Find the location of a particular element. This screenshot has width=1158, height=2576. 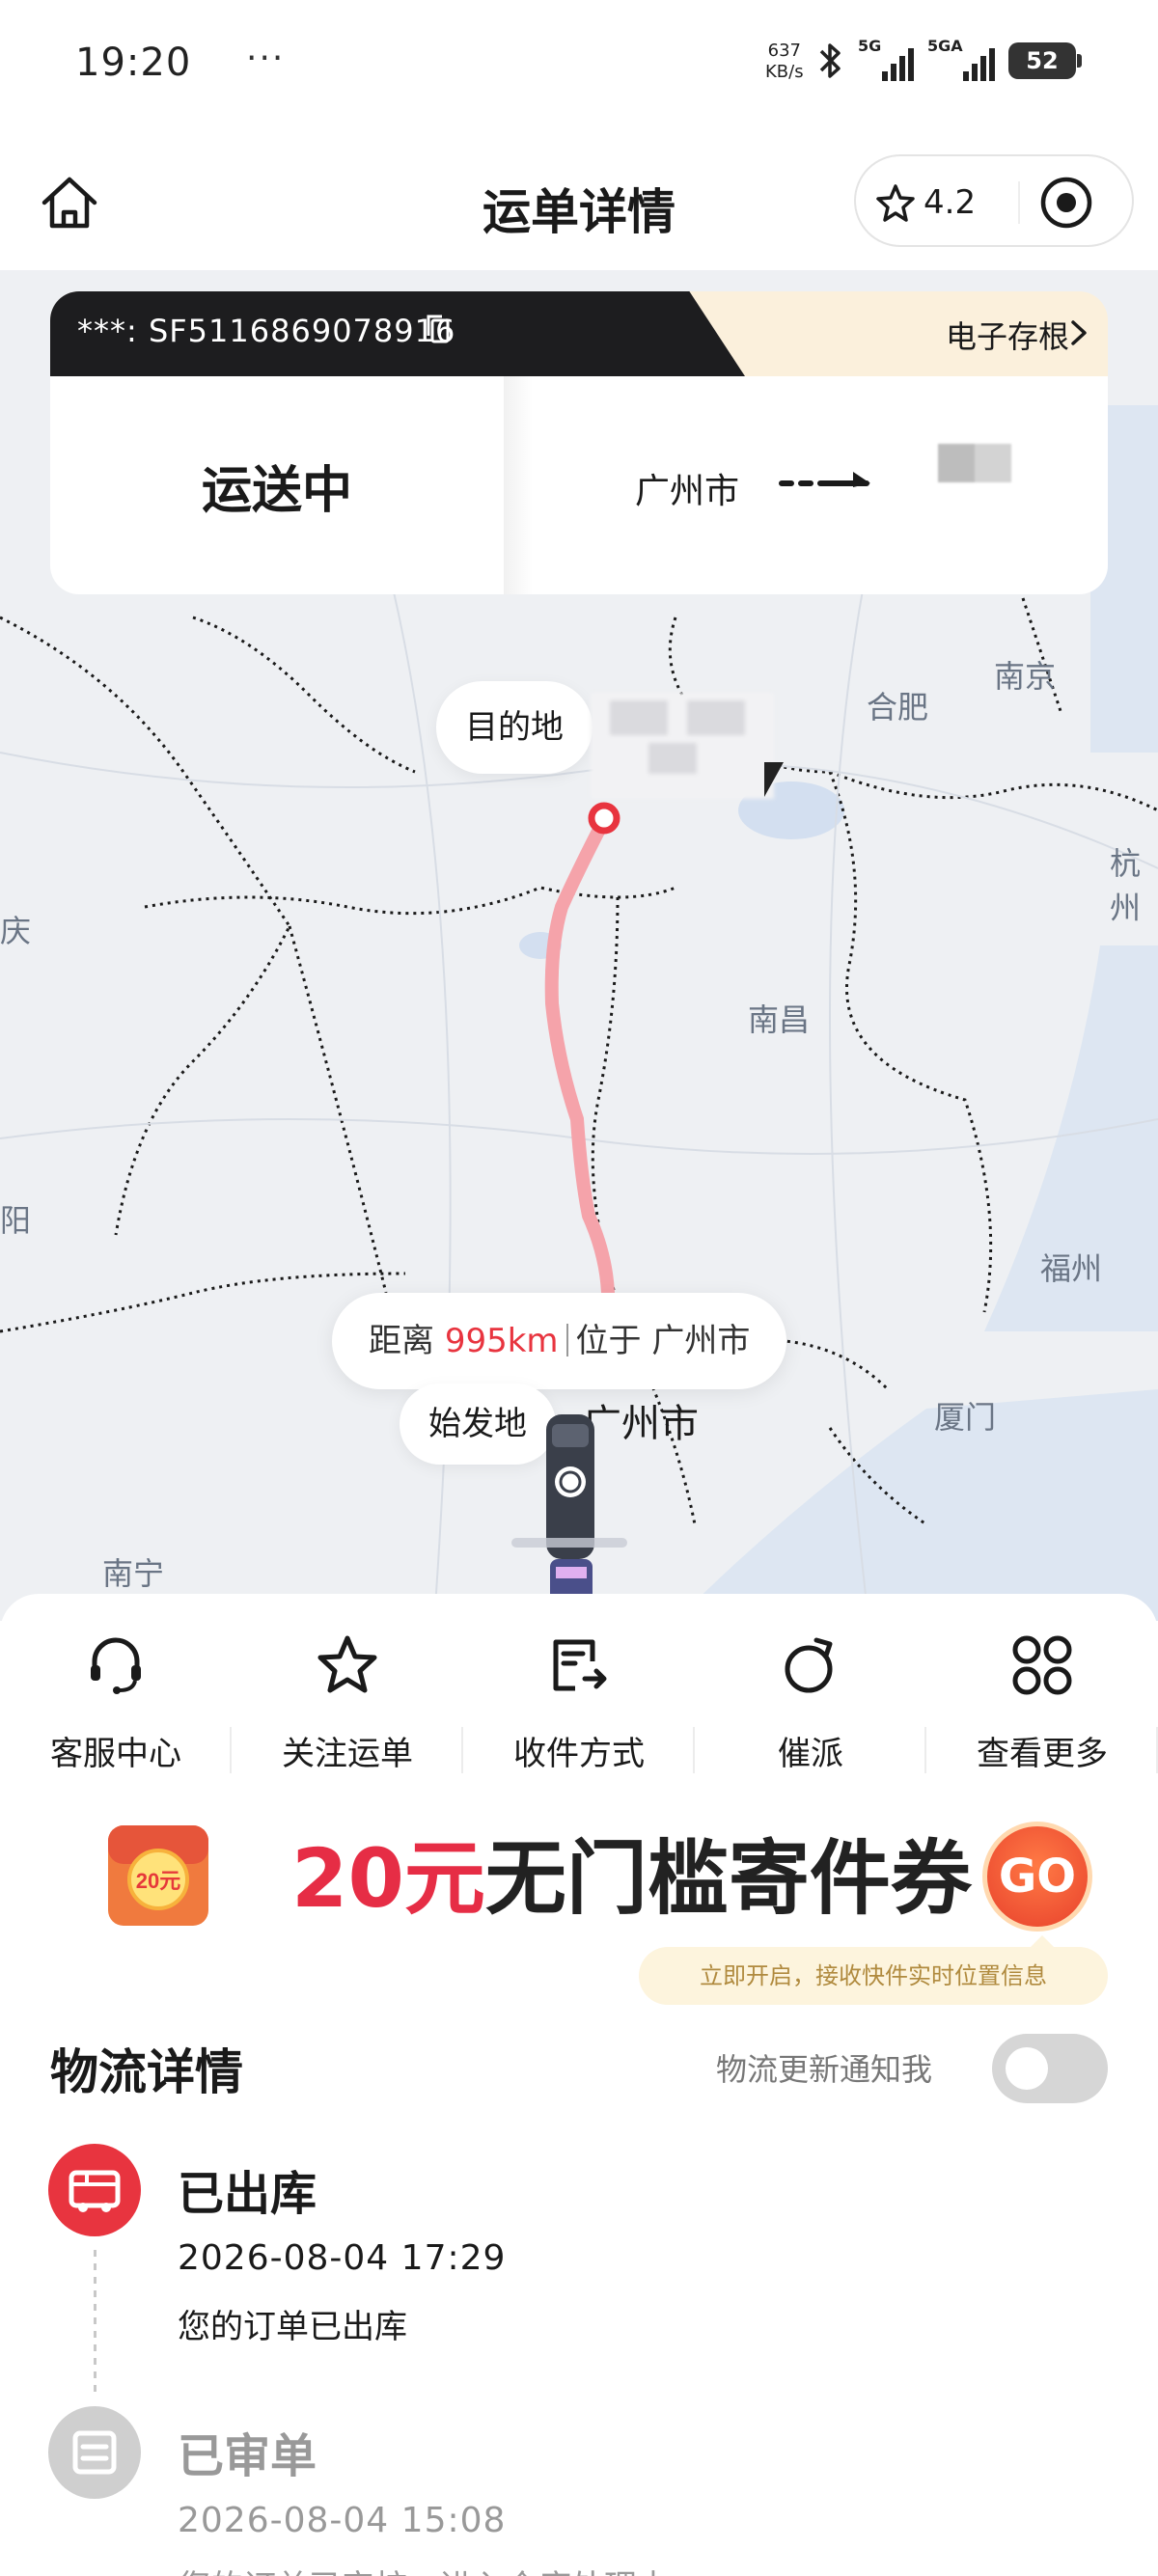

waybill-body: 运送中 广州市 is located at coordinates (579, 485).